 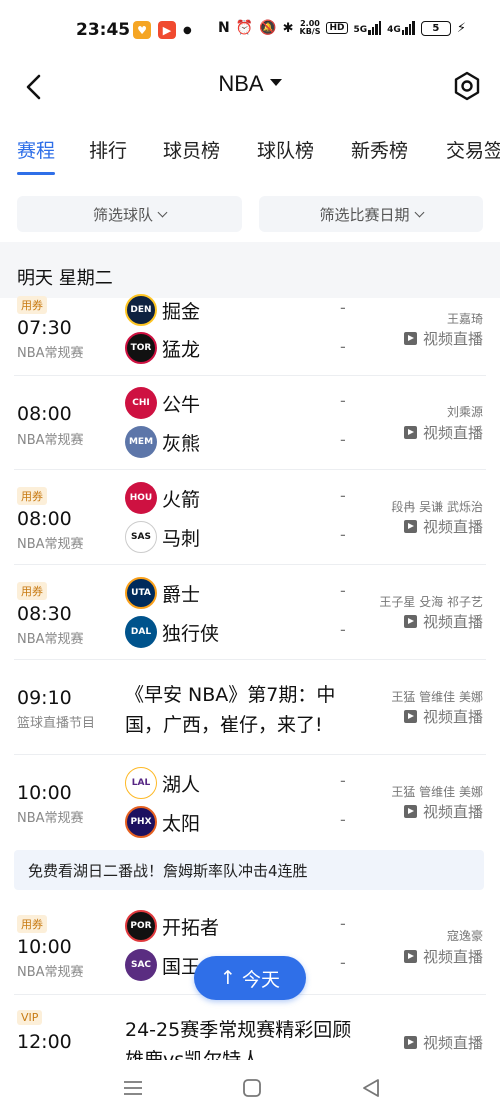 I want to click on filter-team-label: 筛选球队, so click(x=122, y=214).